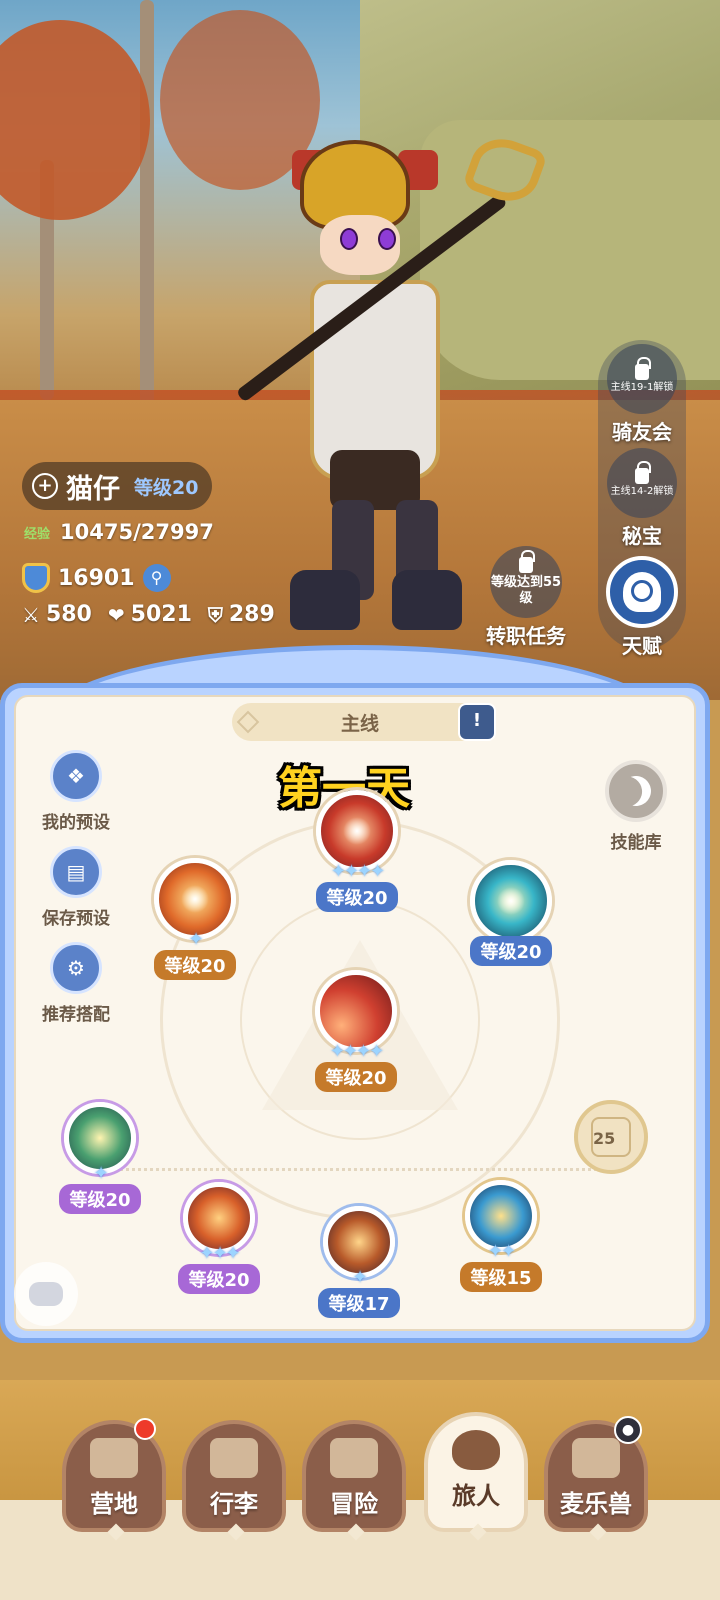 This screenshot has width=720, height=1600. What do you see at coordinates (45, 486) in the screenshot?
I see `crosshair-icon: +` at bounding box center [45, 486].